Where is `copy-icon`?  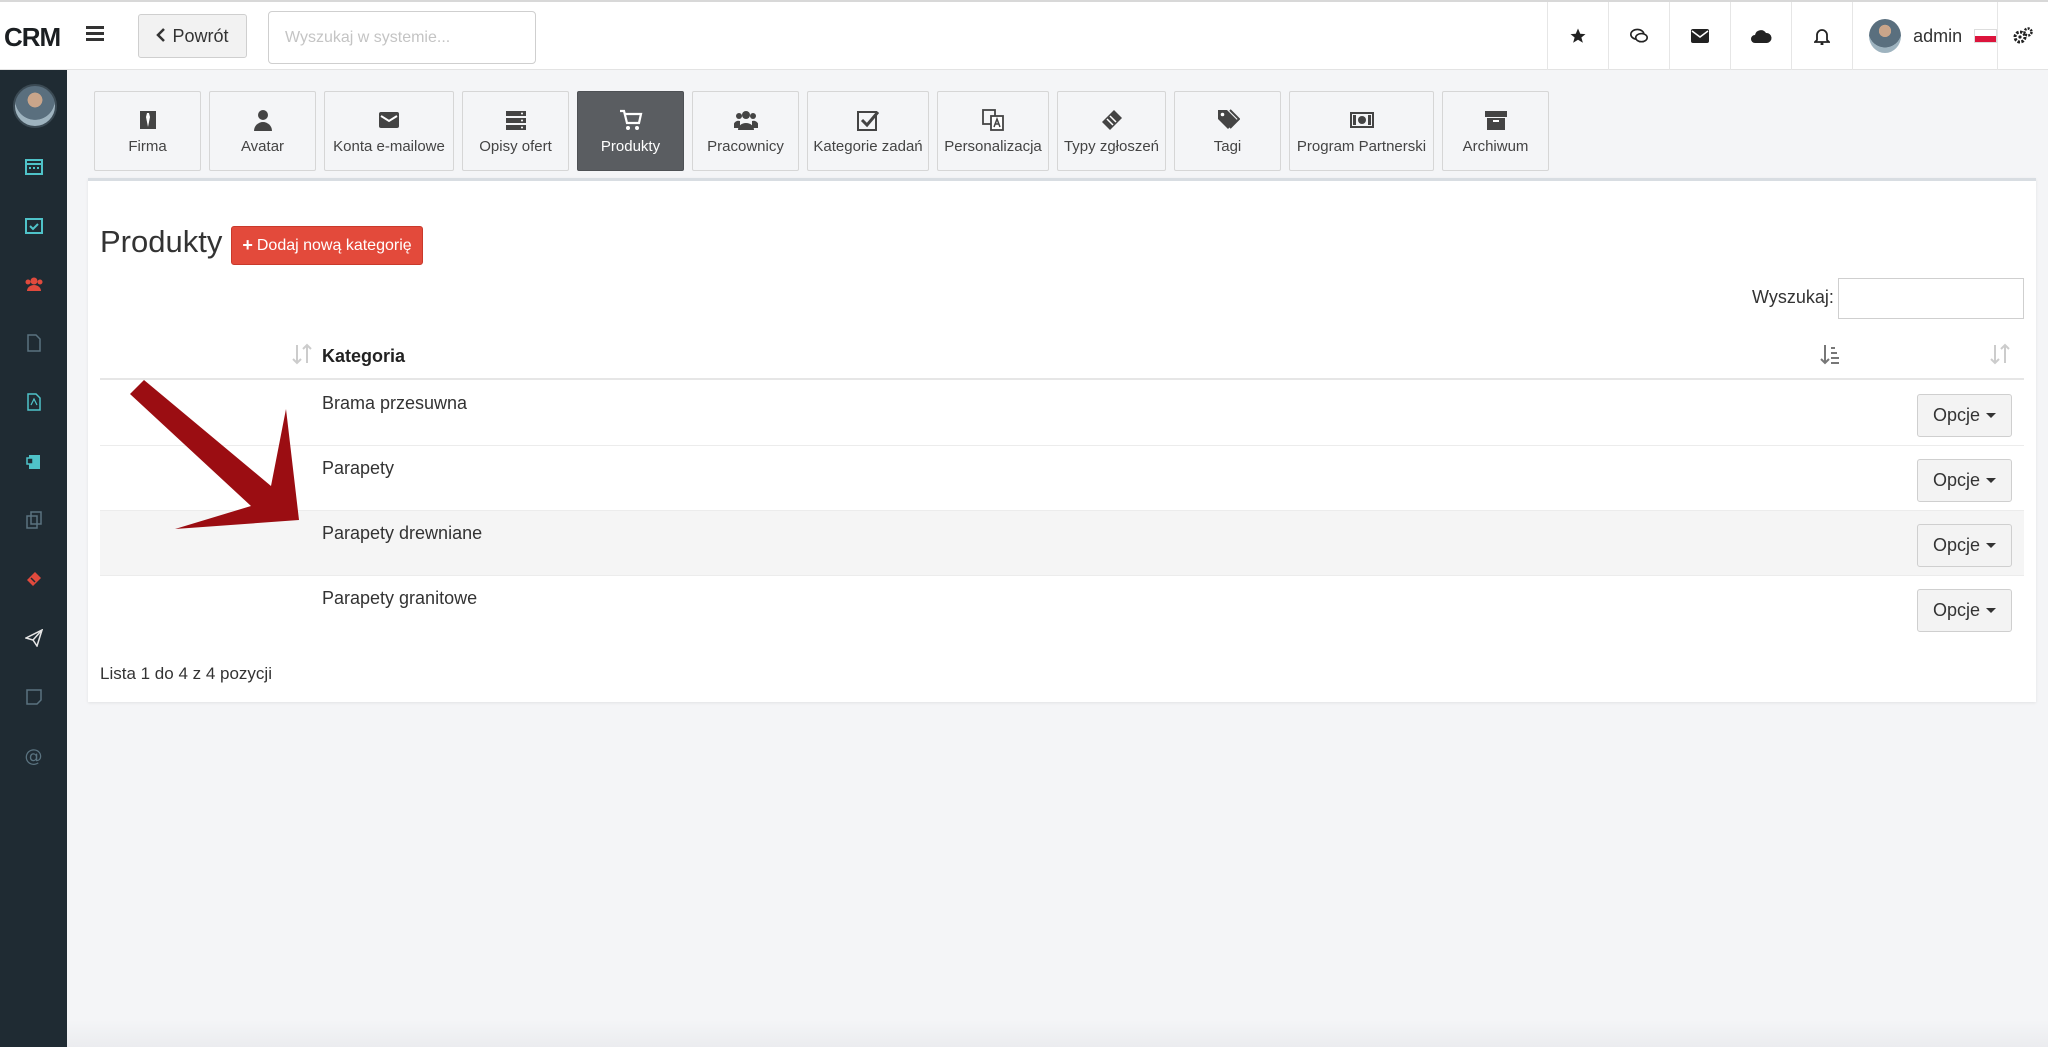 copy-icon is located at coordinates (33, 520).